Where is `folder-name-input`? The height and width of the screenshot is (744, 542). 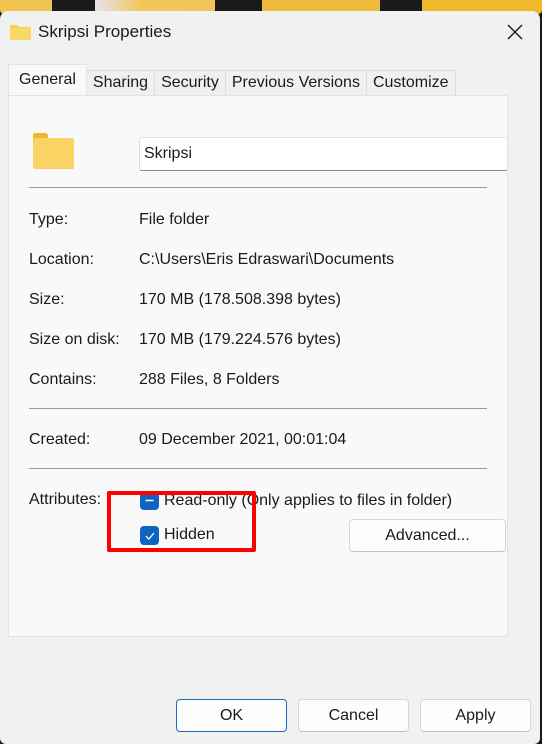 folder-name-input is located at coordinates (323, 154).